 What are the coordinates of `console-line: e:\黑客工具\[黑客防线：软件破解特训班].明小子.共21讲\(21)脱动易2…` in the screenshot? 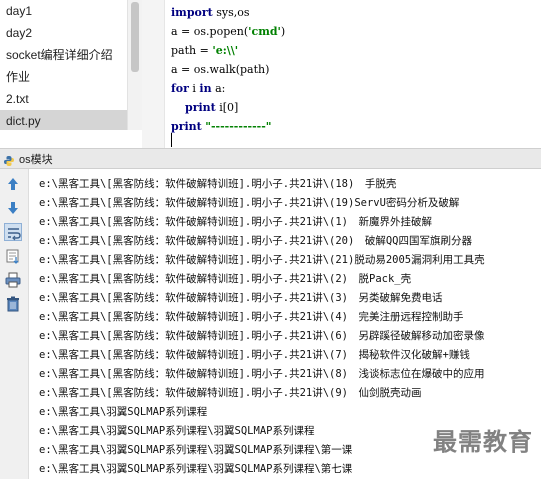 It's located at (262, 260).